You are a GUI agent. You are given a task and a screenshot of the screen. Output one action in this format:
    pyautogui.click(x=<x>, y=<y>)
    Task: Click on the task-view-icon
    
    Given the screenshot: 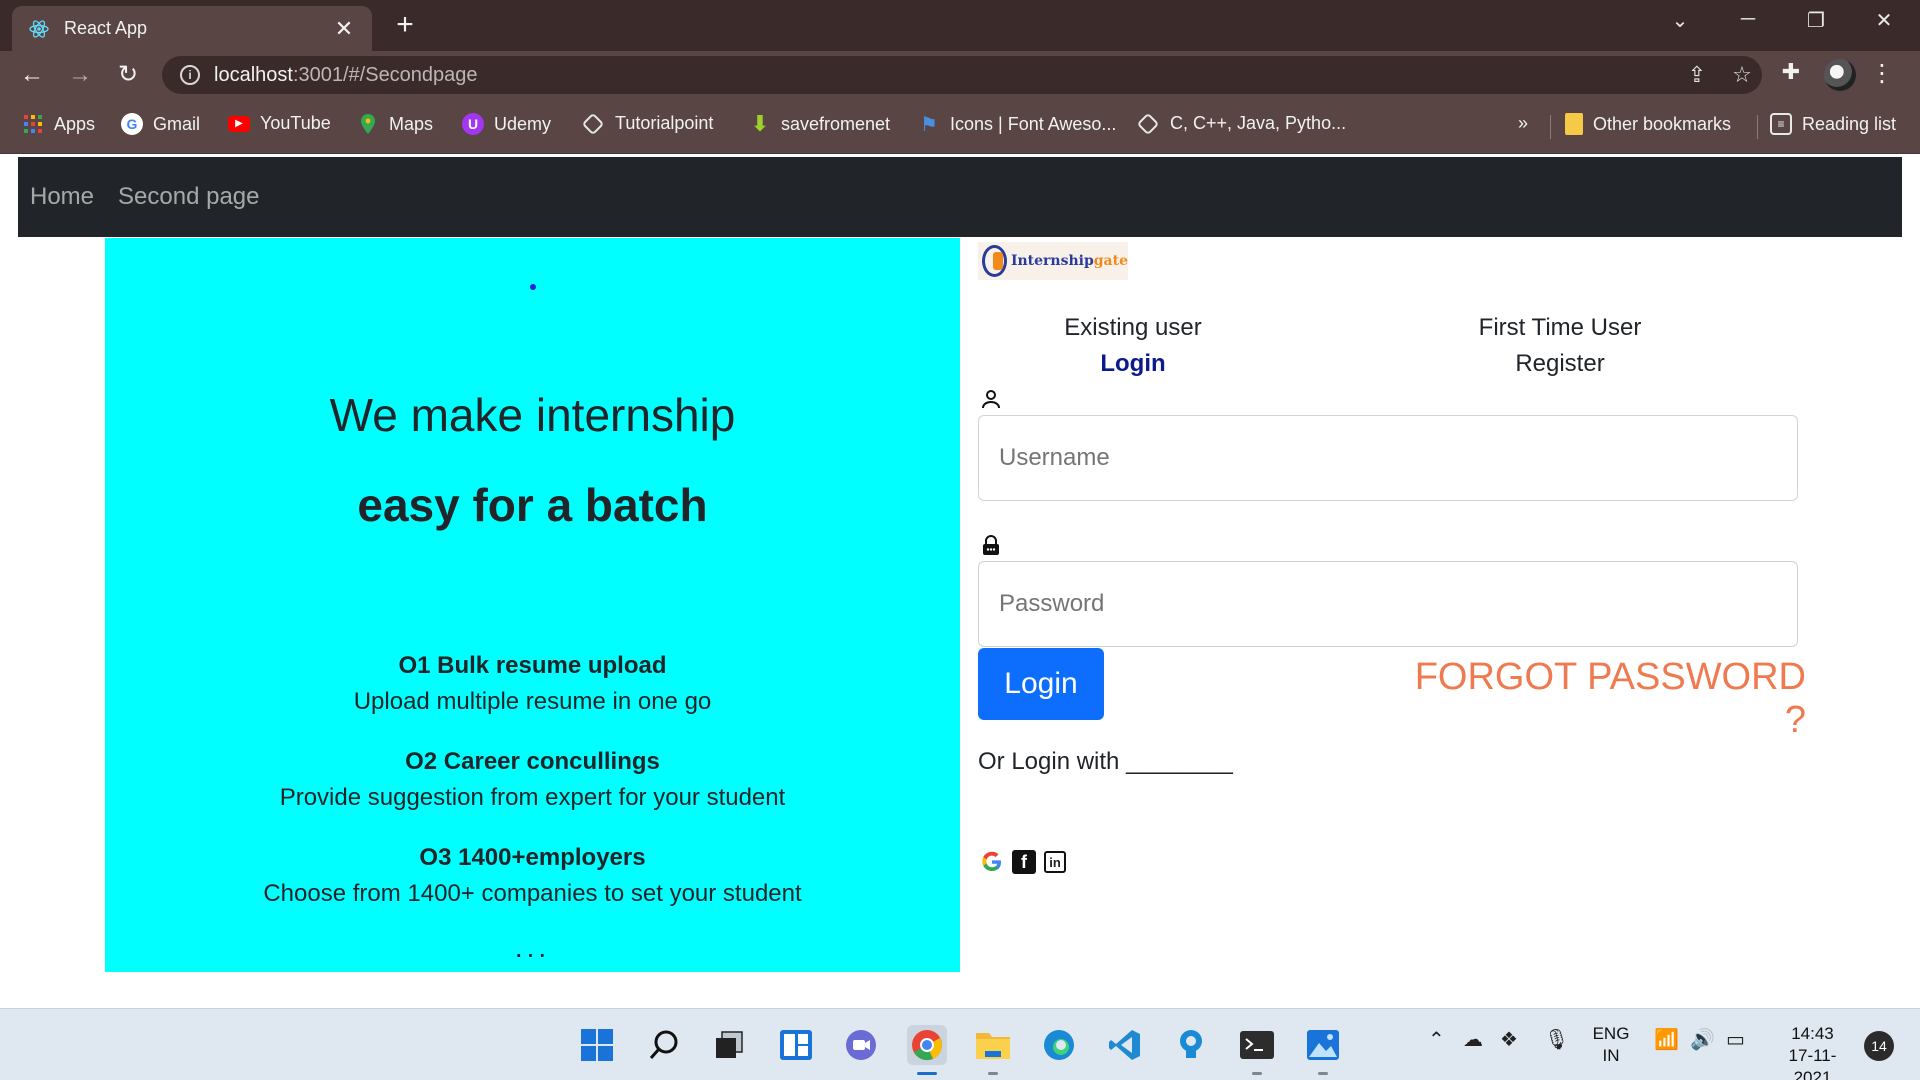 What is the action you would take?
    pyautogui.click(x=729, y=1045)
    